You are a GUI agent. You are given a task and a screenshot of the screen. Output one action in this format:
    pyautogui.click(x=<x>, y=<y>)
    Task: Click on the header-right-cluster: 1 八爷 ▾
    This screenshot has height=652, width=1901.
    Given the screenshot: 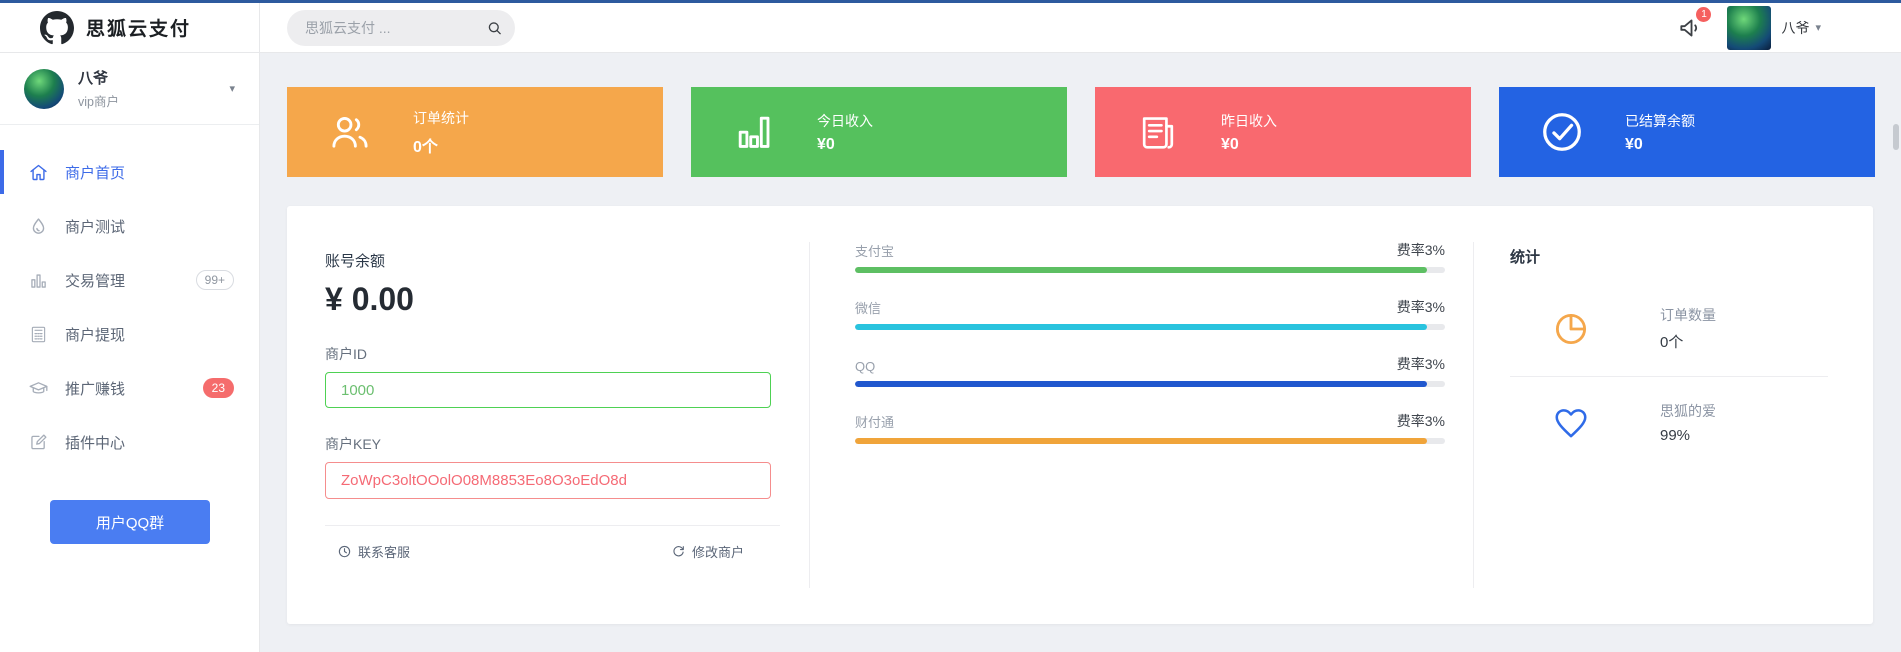 What is the action you would take?
    pyautogui.click(x=1749, y=27)
    